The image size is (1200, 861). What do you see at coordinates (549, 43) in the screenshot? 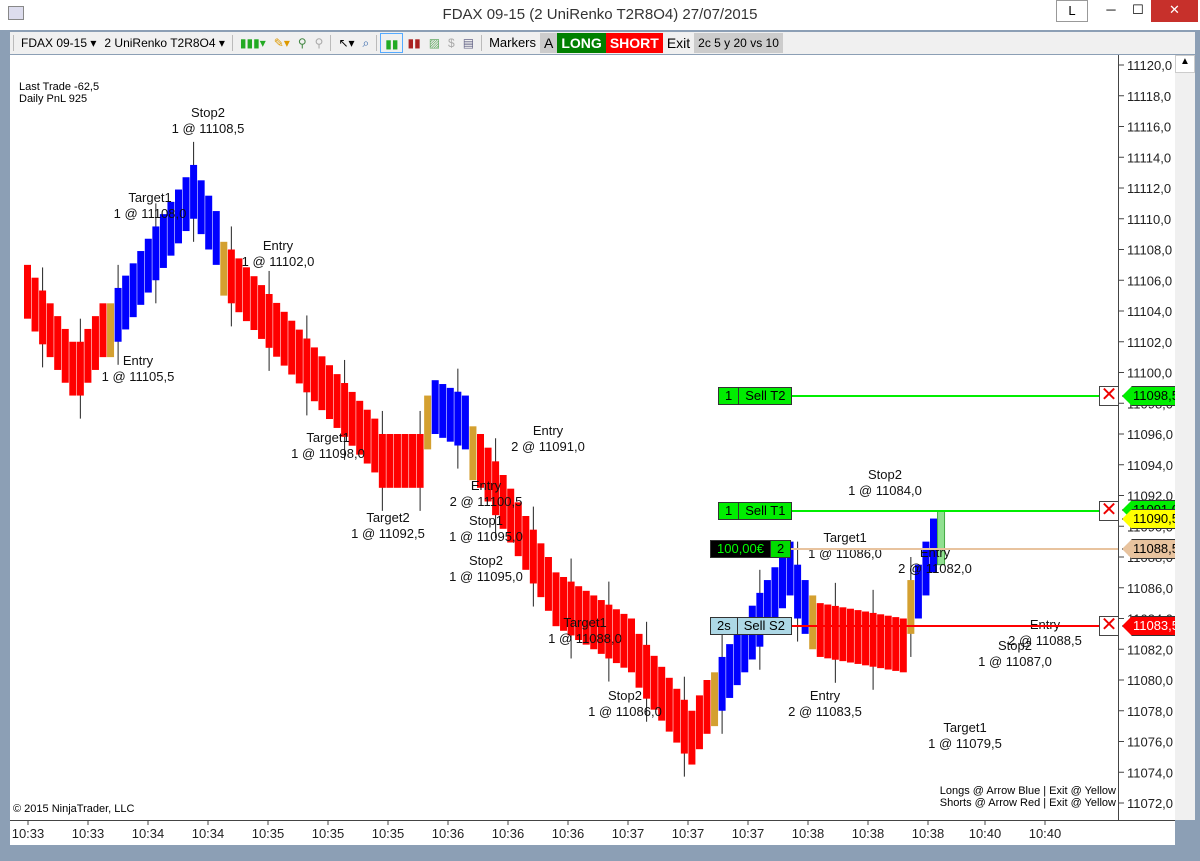
I see `a-button: A` at bounding box center [549, 43].